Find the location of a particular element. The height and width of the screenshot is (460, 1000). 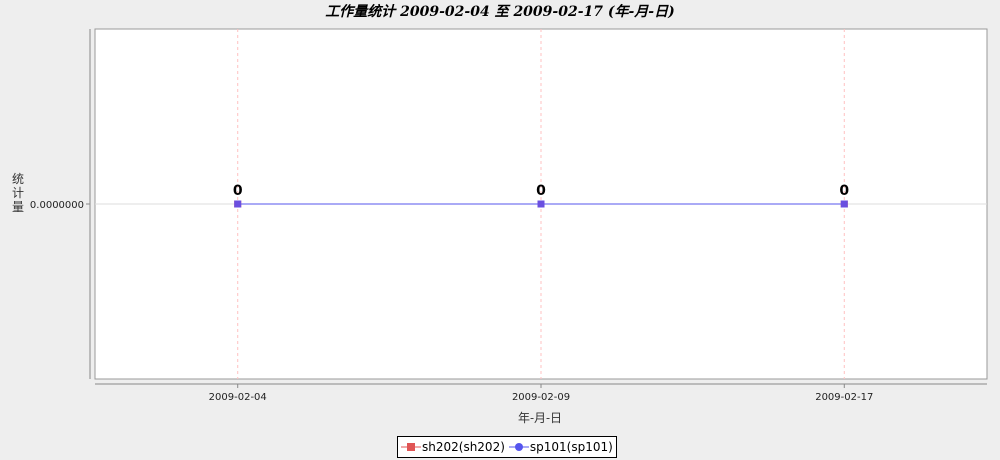

legend-marker-sp101 is located at coordinates (518, 447).